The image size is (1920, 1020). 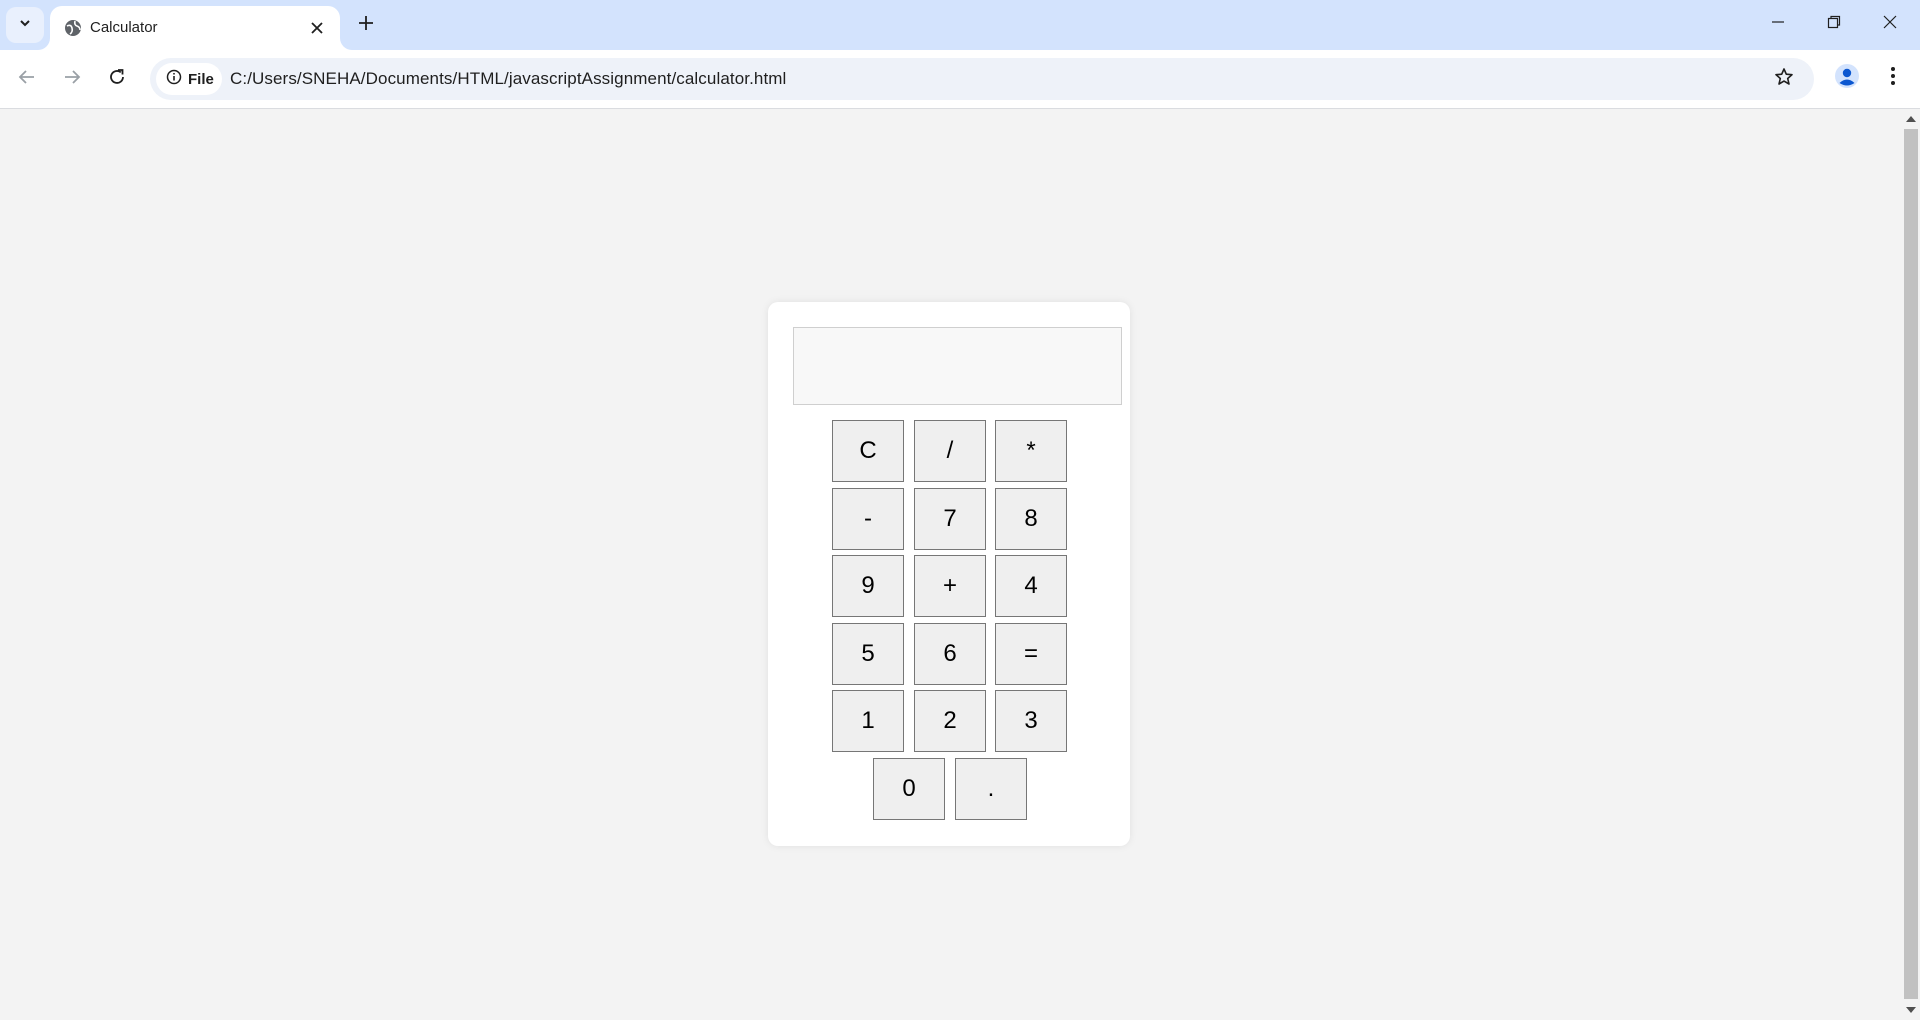 I want to click on star-icon, so click(x=1784, y=79).